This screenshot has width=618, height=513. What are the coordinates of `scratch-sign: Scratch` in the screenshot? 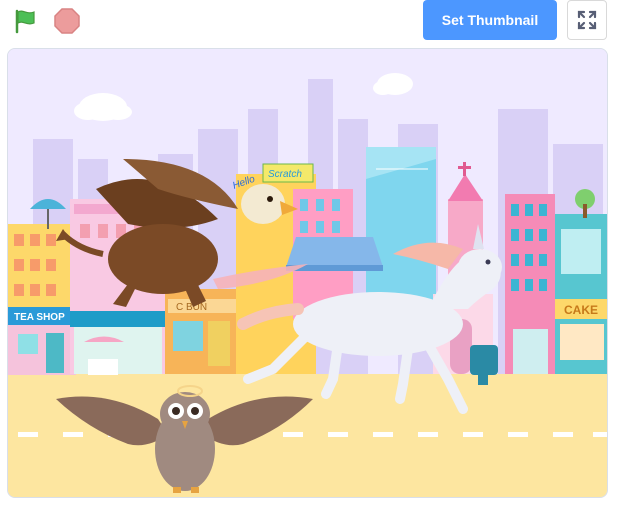 It's located at (285, 174).